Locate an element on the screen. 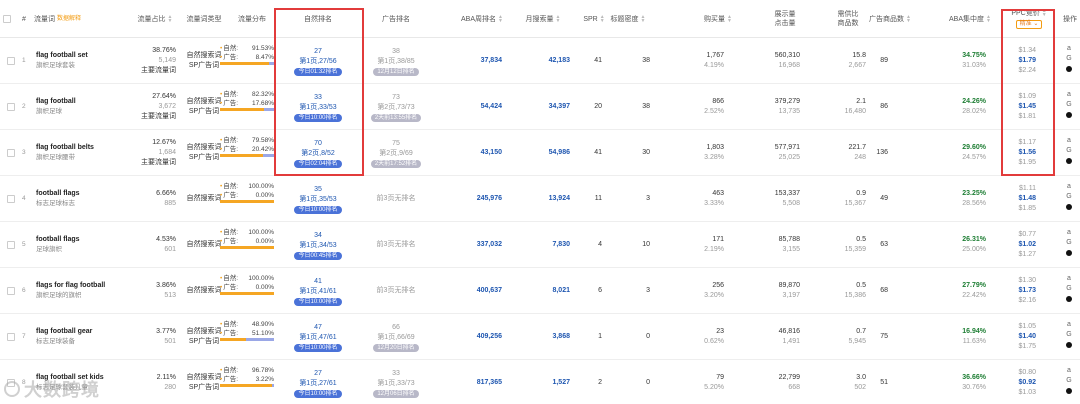 The height and width of the screenshot is (404, 1080). organic-rank-number: 27 is located at coordinates (318, 374).